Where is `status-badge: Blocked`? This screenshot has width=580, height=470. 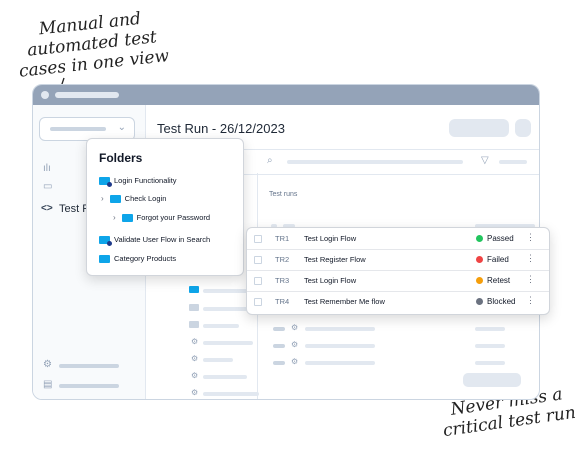
status-badge: Blocked is located at coordinates (501, 301).